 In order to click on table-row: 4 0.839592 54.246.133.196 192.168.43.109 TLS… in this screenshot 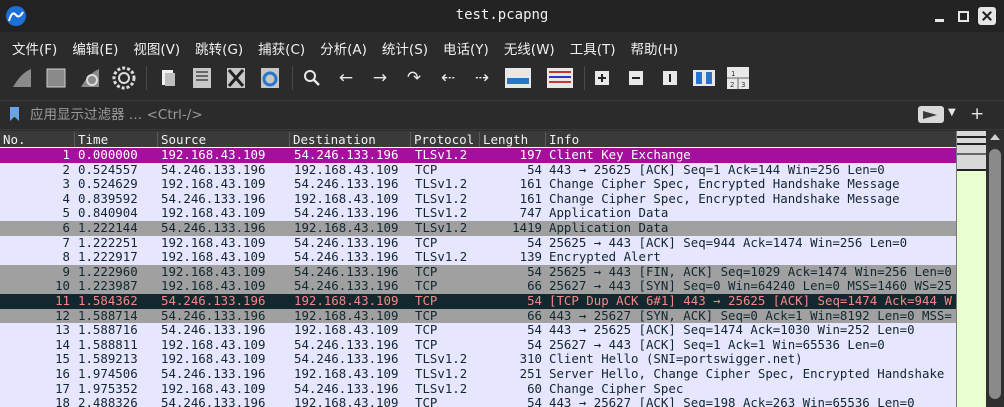, I will do `click(478, 199)`.